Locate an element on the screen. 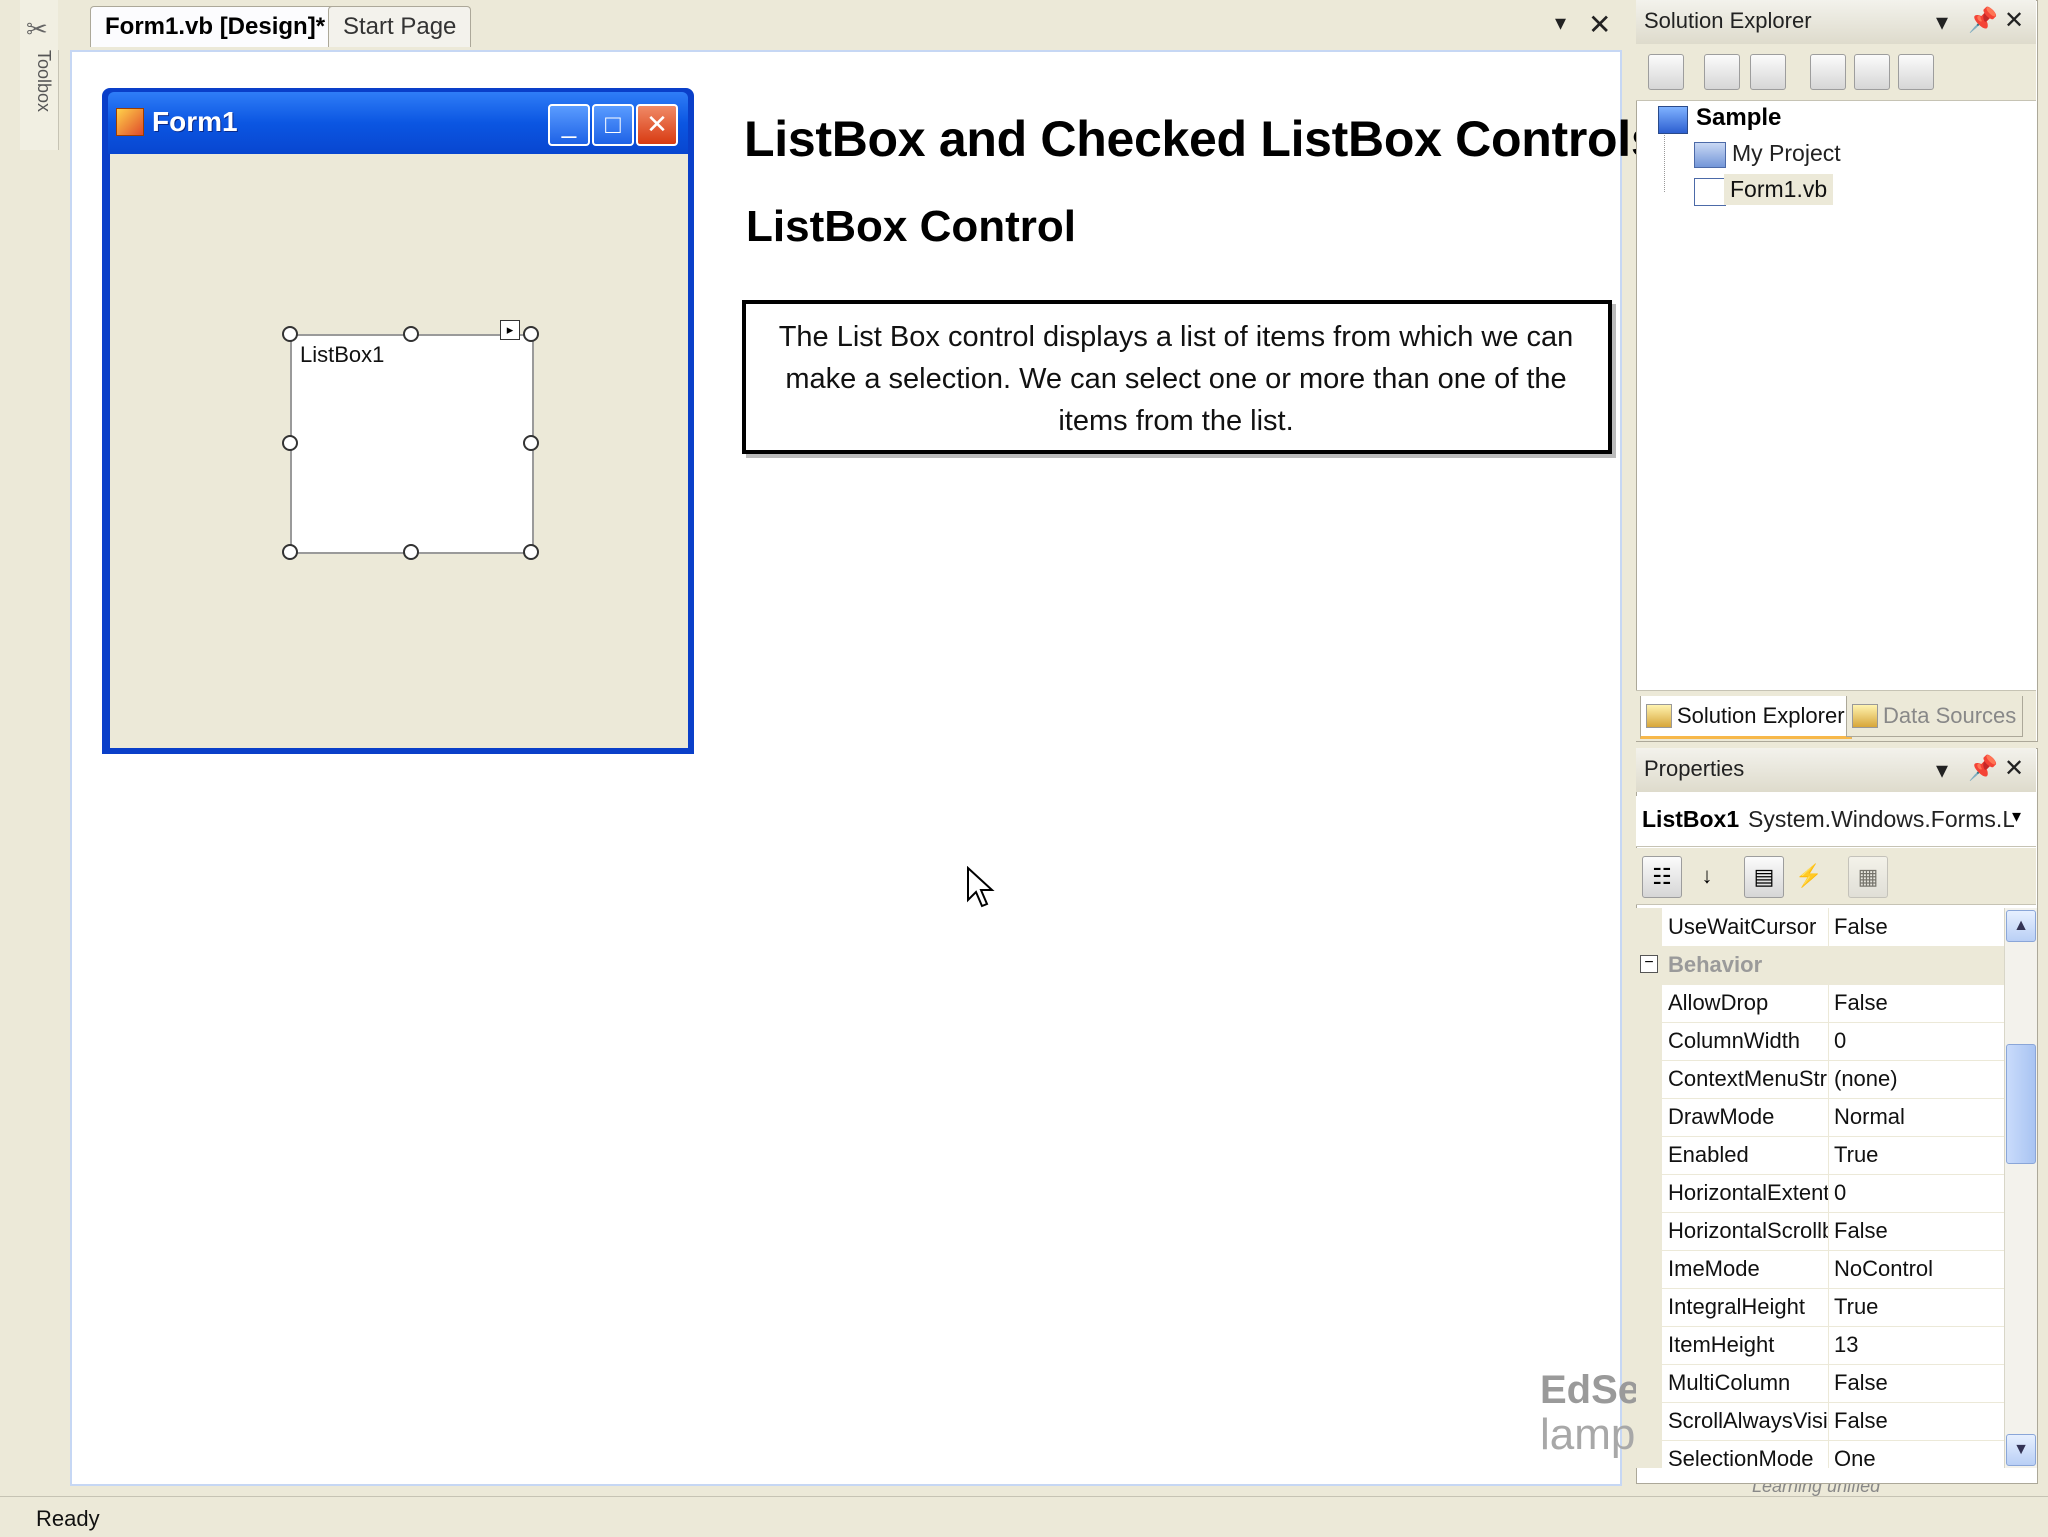 Image resolution: width=2048 pixels, height=1537 pixels. tab-form1-design: Form1.vb [Design]* is located at coordinates (215, 26).